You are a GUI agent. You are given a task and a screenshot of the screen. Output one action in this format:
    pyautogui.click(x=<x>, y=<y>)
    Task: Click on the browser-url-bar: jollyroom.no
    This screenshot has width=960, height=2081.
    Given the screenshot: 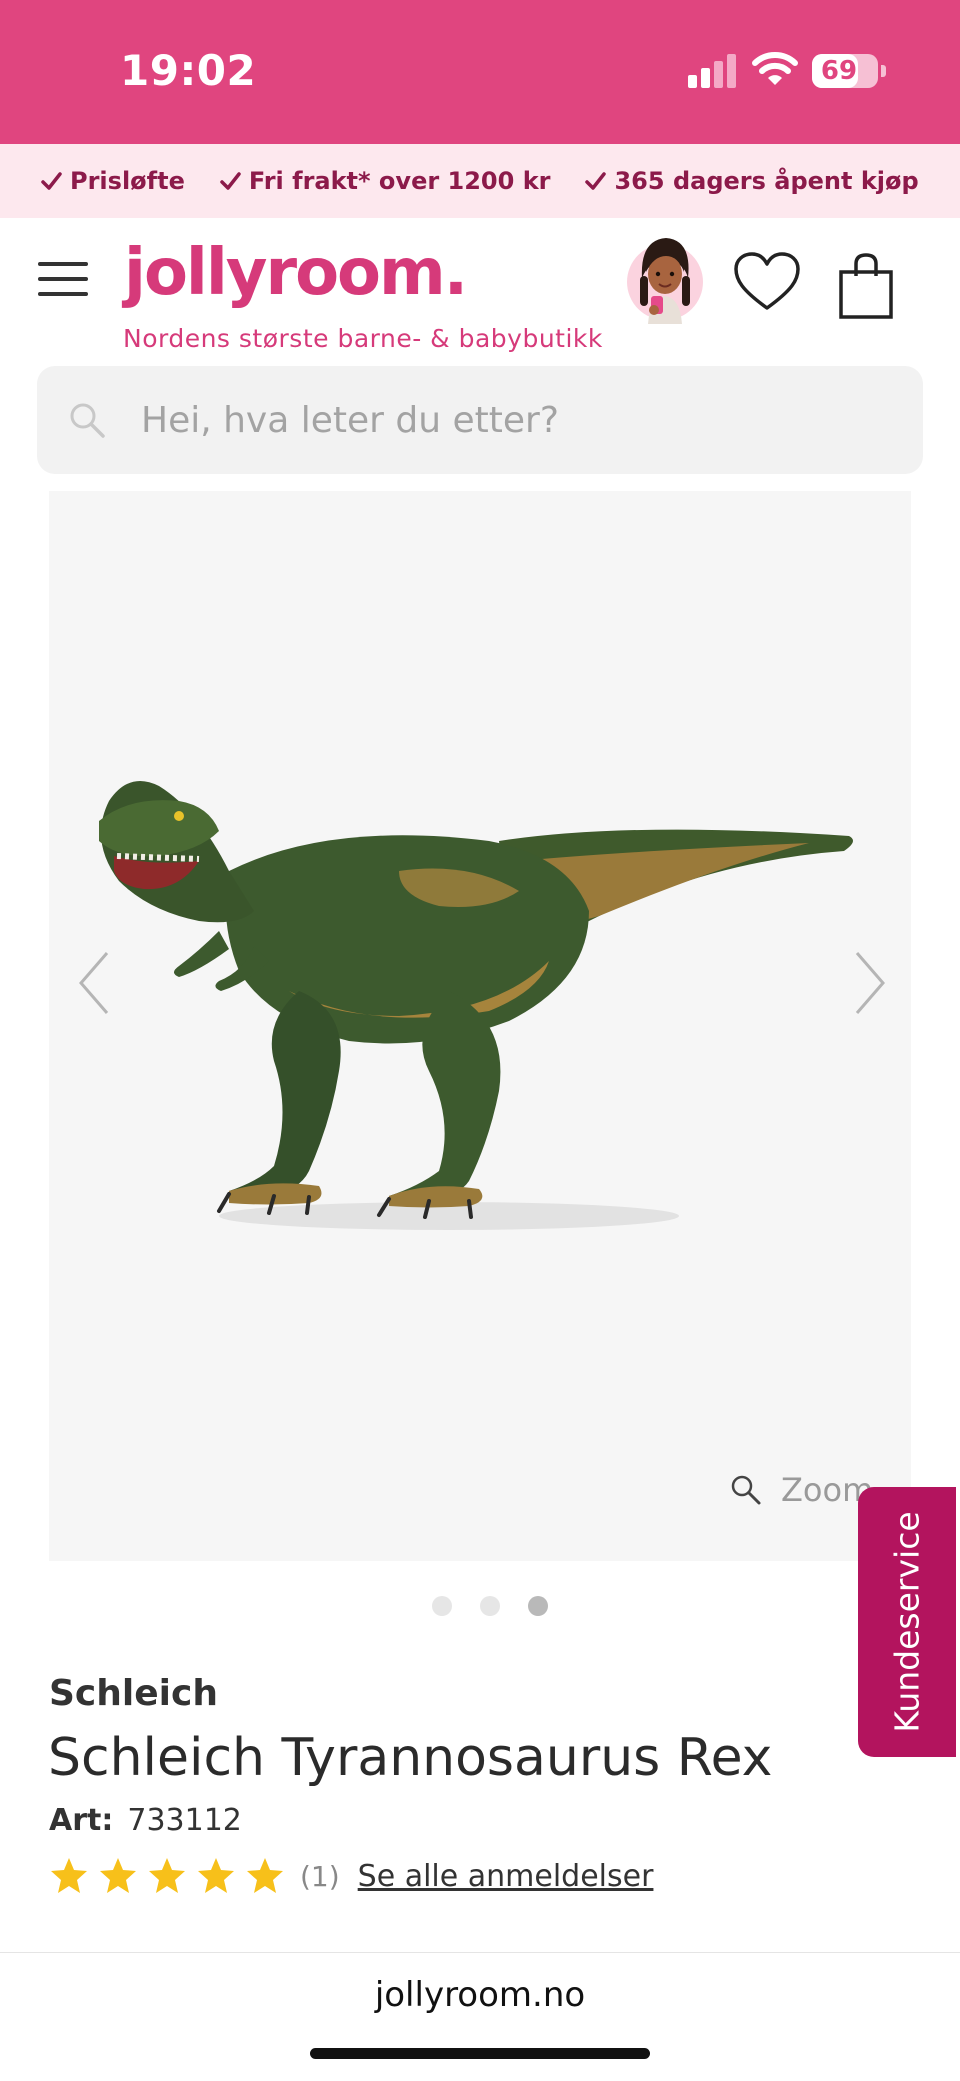 What is the action you would take?
    pyautogui.click(x=480, y=2016)
    